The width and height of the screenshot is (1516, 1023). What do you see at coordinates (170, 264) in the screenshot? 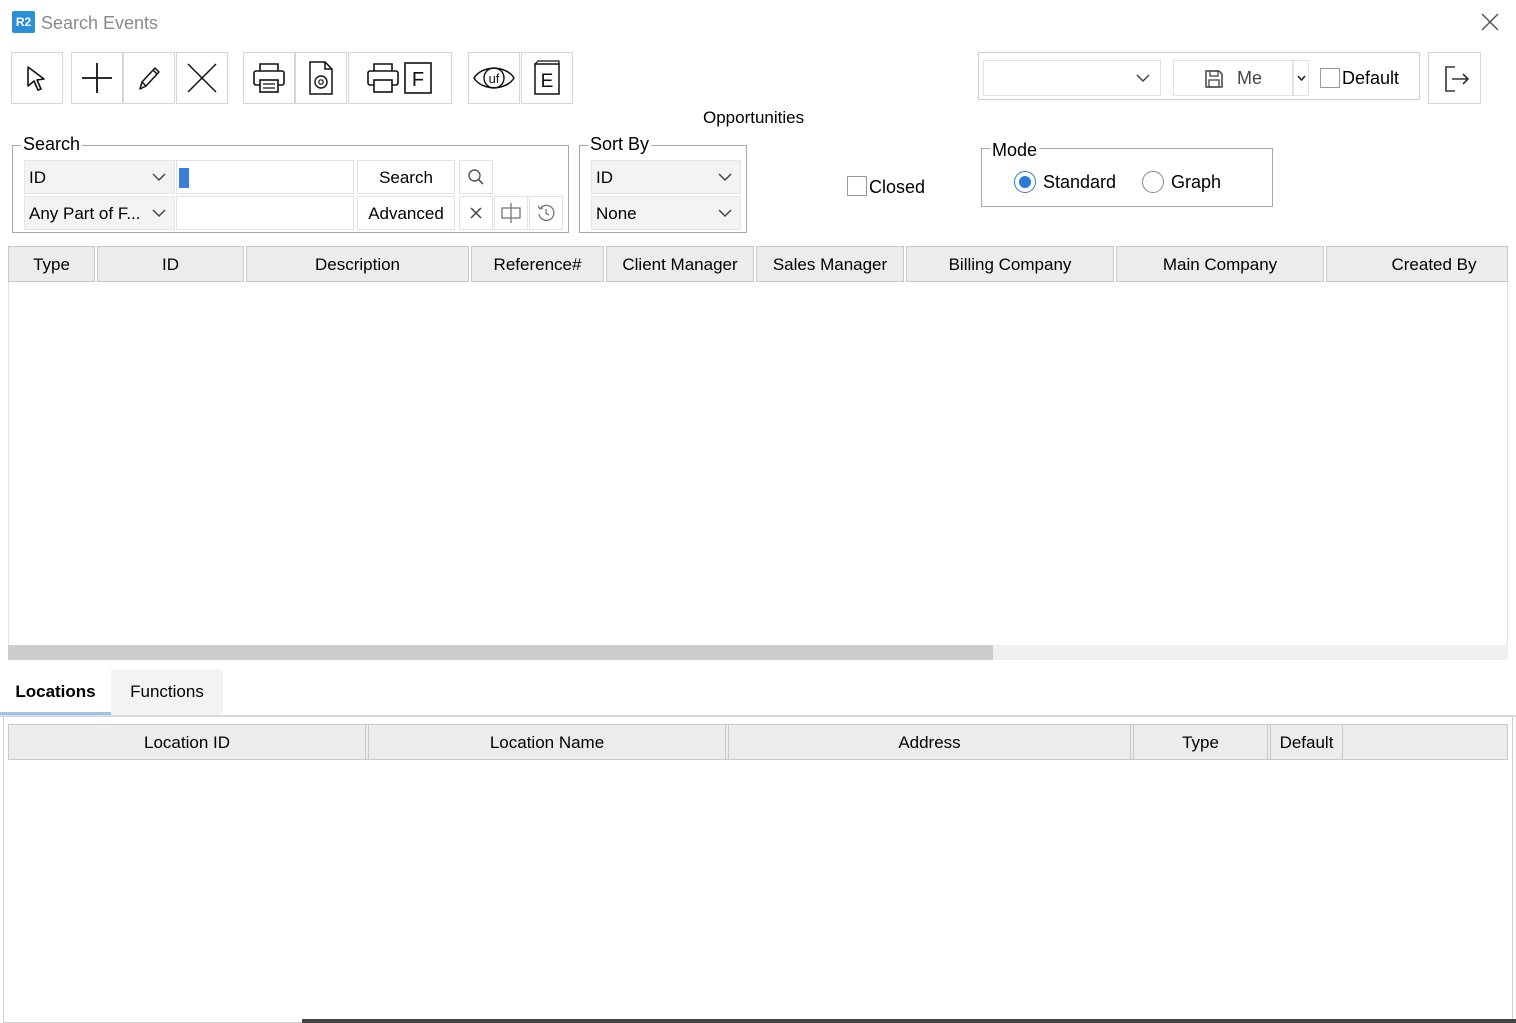
I see `column-header-id: ID` at bounding box center [170, 264].